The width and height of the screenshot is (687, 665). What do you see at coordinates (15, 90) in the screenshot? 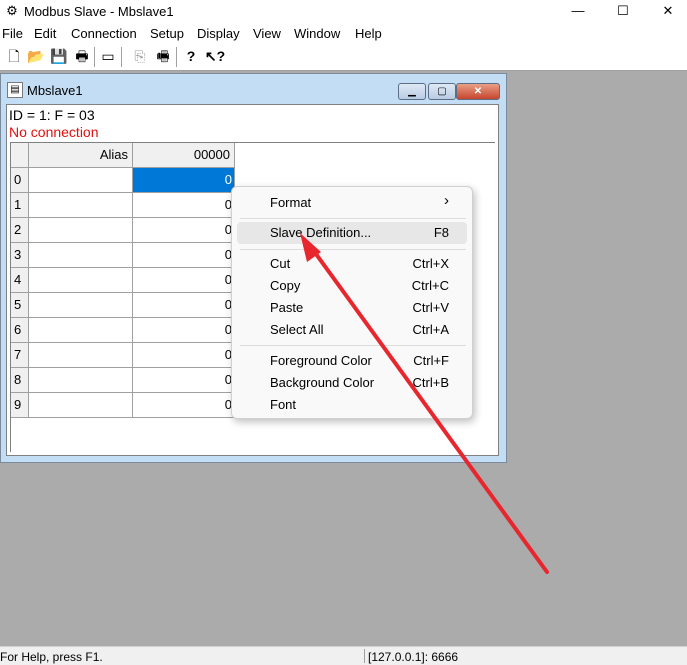
I see `document-icon: ▤` at bounding box center [15, 90].